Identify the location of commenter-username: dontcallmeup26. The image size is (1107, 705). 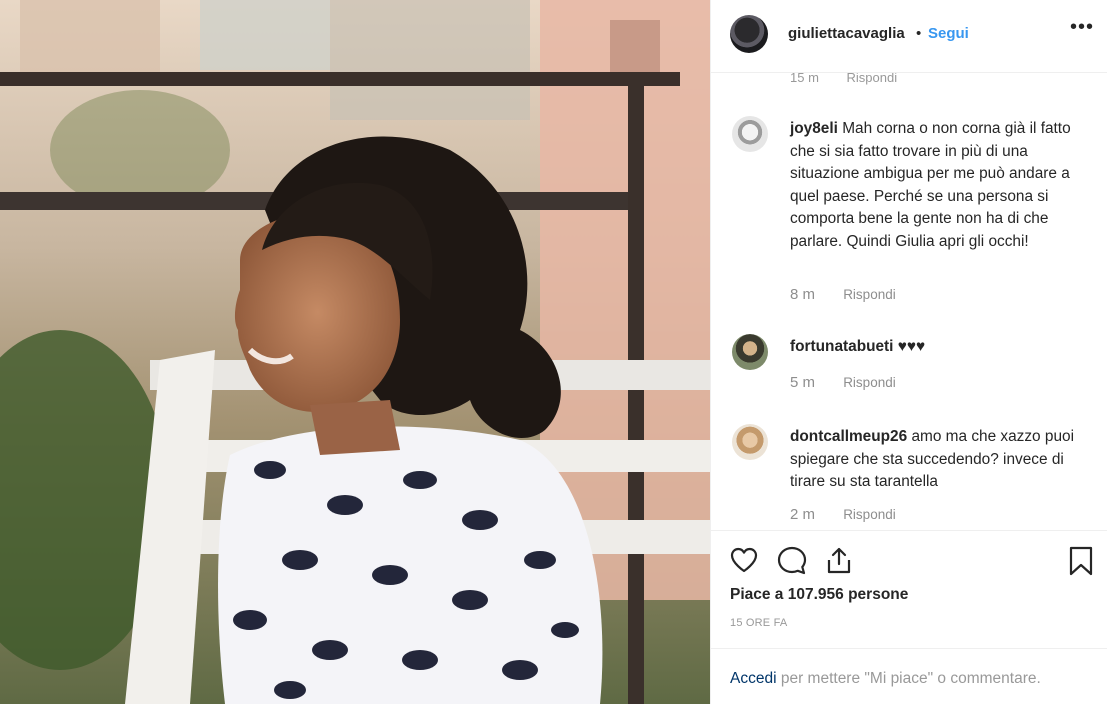
(848, 436).